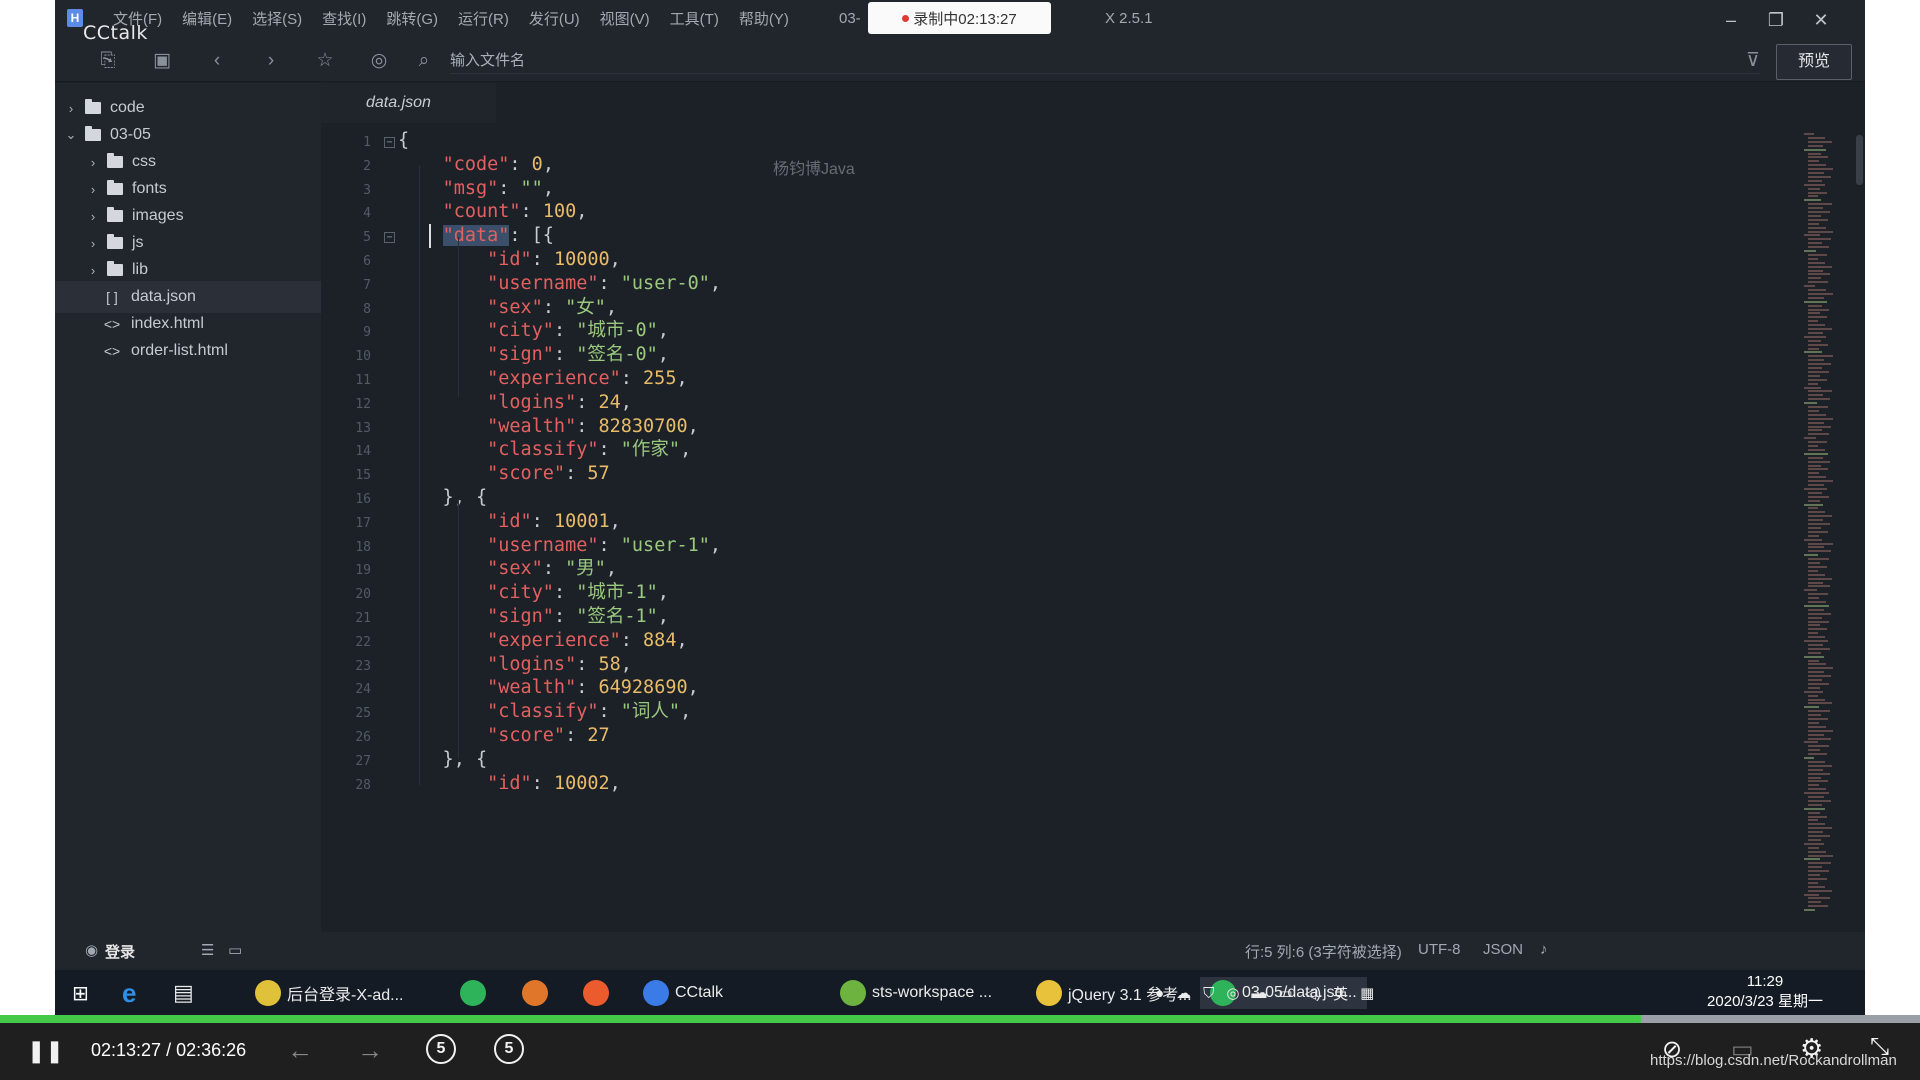  Describe the element at coordinates (1765, 1001) in the screenshot. I see `clock-date: 2020/3/23 星期一` at that location.